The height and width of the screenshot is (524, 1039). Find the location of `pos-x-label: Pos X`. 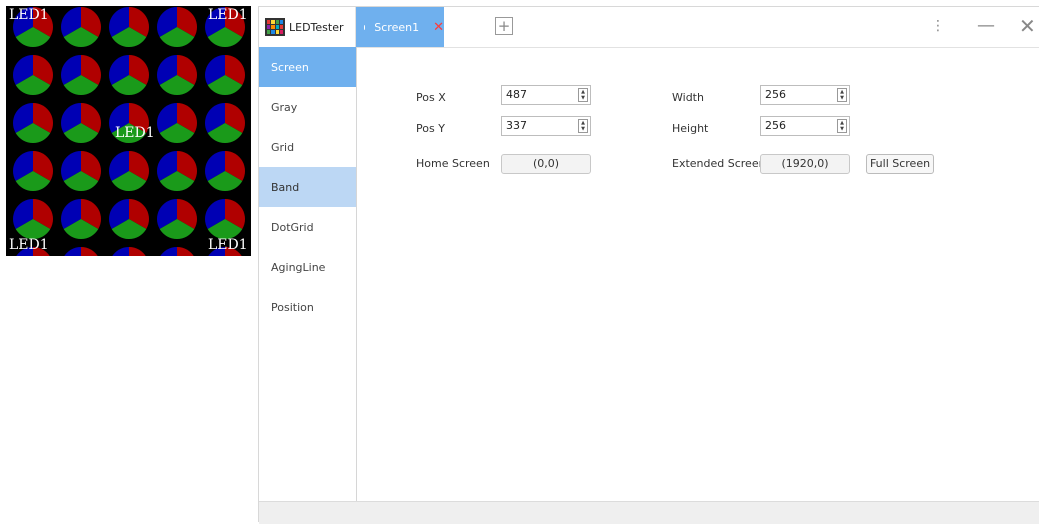

pos-x-label: Pos X is located at coordinates (431, 97).